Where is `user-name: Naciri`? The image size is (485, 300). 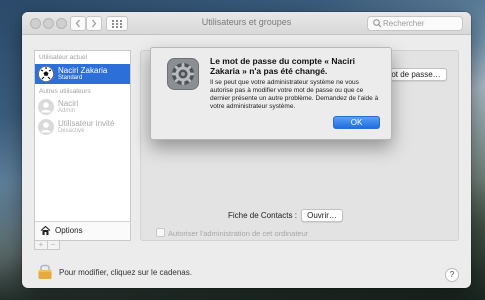
user-name: Naciri is located at coordinates (68, 103).